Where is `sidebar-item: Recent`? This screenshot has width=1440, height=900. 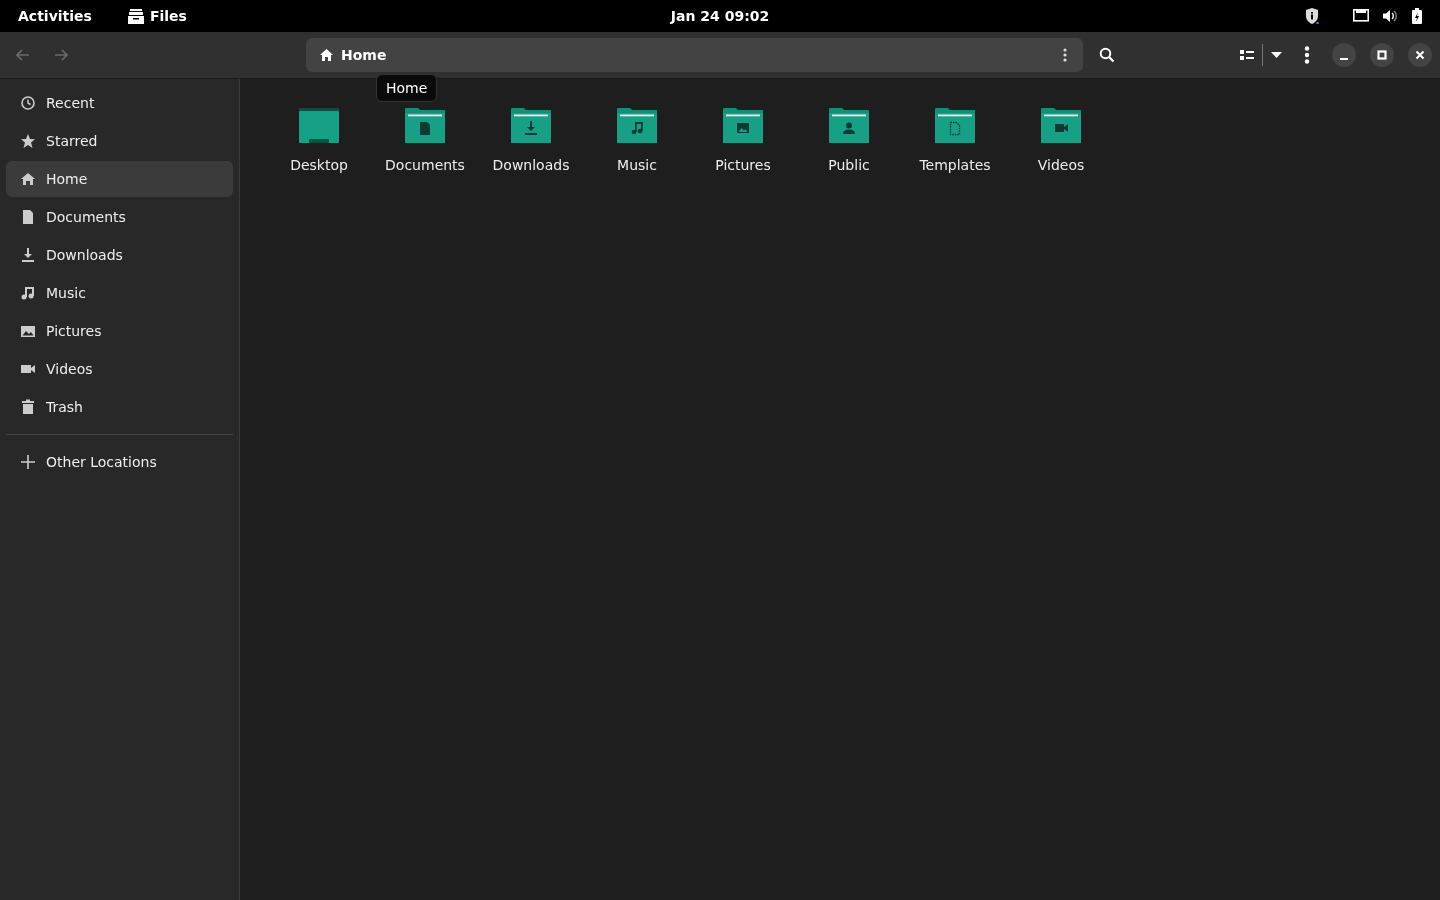
sidebar-item: Recent is located at coordinates (119, 103).